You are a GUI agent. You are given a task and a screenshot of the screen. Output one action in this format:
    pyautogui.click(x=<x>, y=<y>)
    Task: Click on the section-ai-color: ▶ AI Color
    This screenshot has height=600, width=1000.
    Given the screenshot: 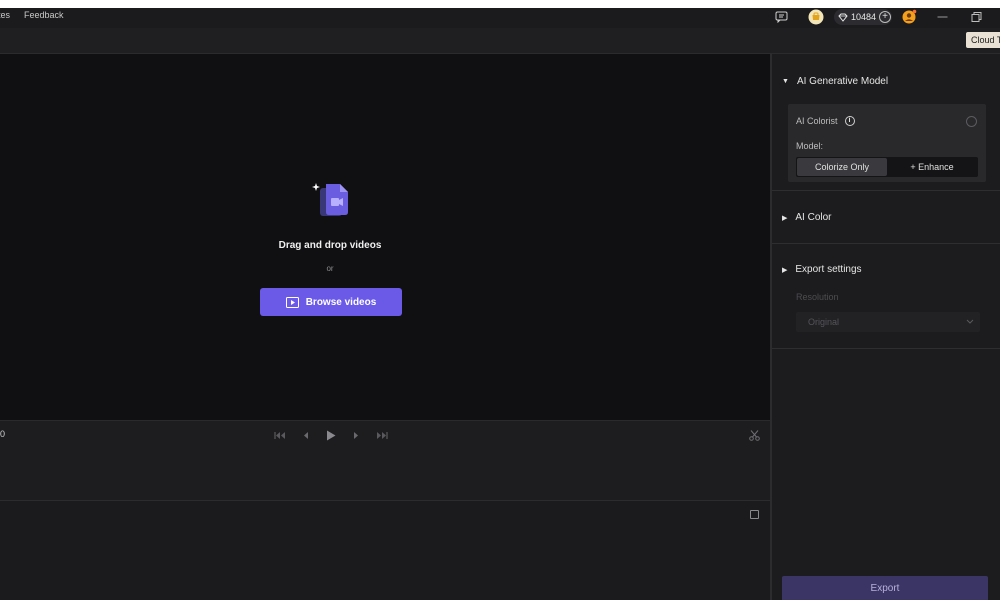 What is the action you would take?
    pyautogui.click(x=807, y=217)
    